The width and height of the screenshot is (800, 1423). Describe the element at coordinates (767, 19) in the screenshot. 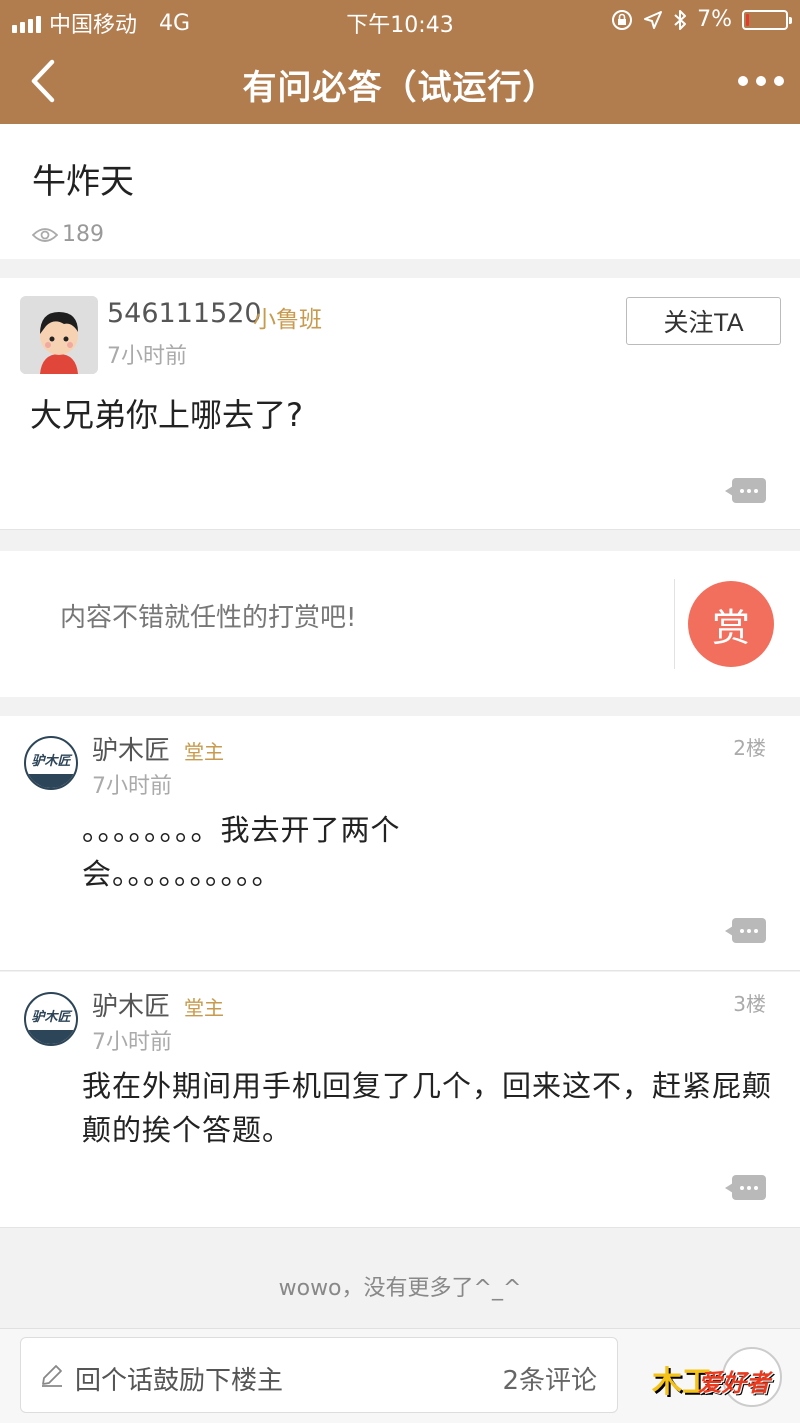

I see `battery-icon` at that location.